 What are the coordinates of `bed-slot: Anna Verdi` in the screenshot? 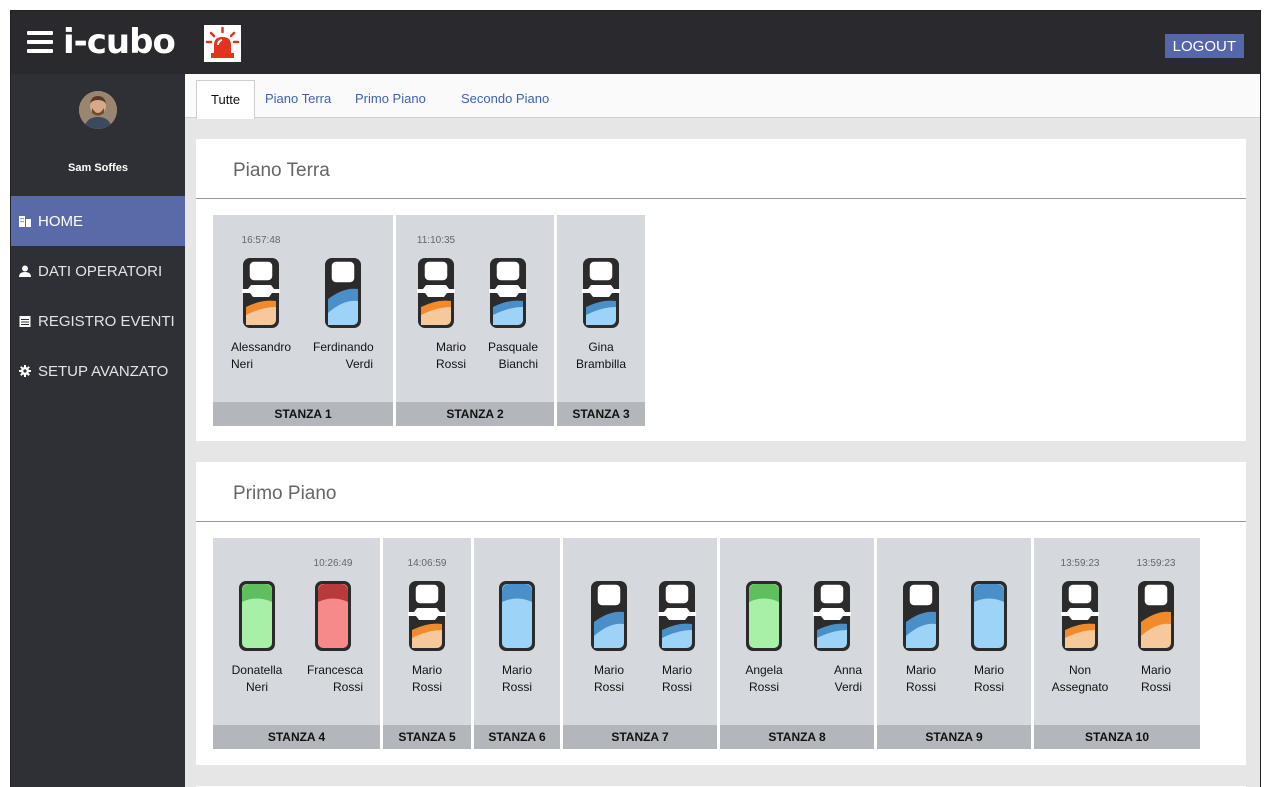 It's located at (832, 633).